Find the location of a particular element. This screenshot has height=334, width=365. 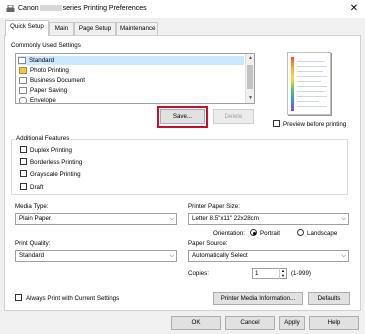

defaults-button: Defaults is located at coordinates (329, 298).